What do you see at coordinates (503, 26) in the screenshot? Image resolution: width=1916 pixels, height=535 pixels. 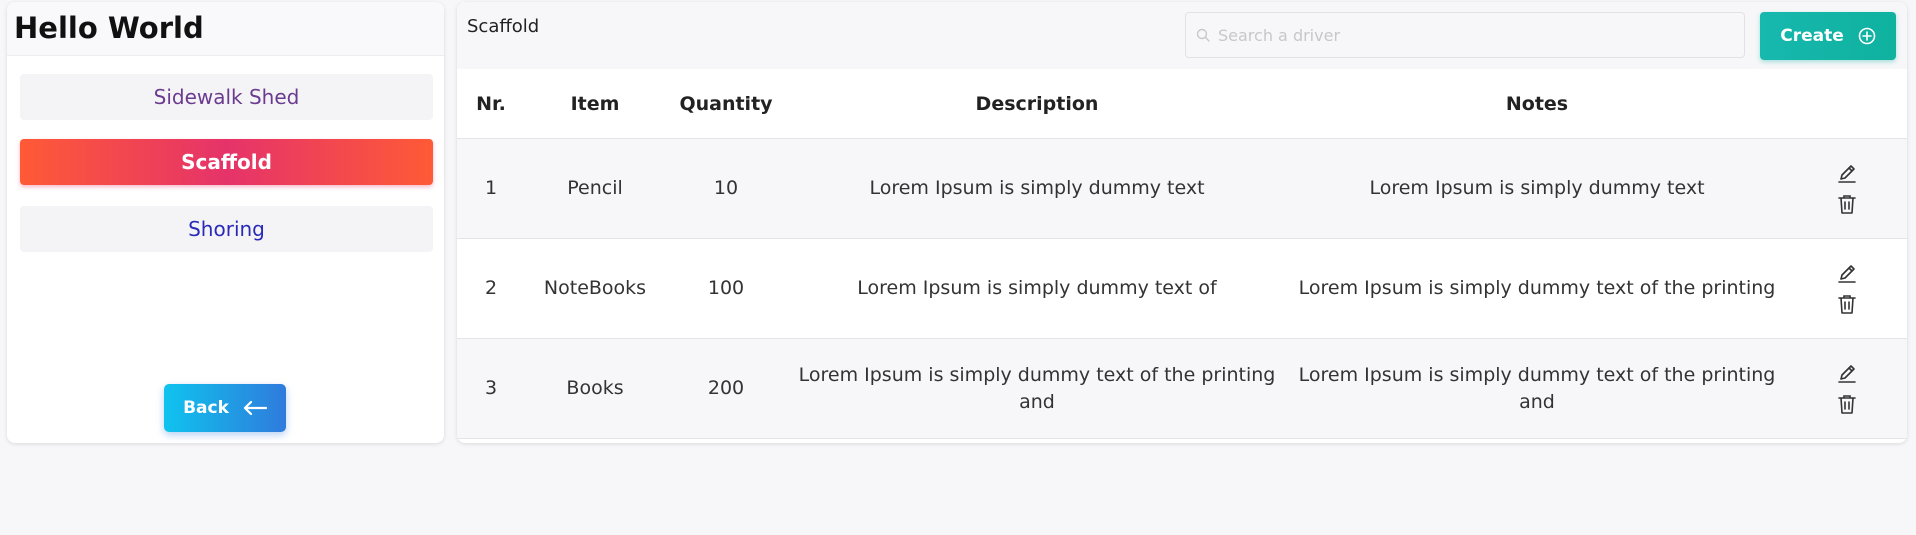 I see `page-title: Scaffold` at bounding box center [503, 26].